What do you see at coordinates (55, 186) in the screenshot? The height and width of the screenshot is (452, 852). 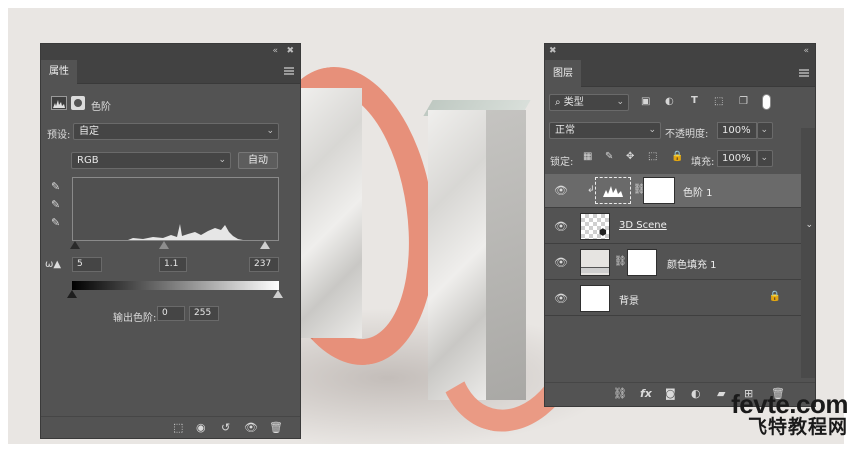 I see `black-eyedropper-icon: ✎` at bounding box center [55, 186].